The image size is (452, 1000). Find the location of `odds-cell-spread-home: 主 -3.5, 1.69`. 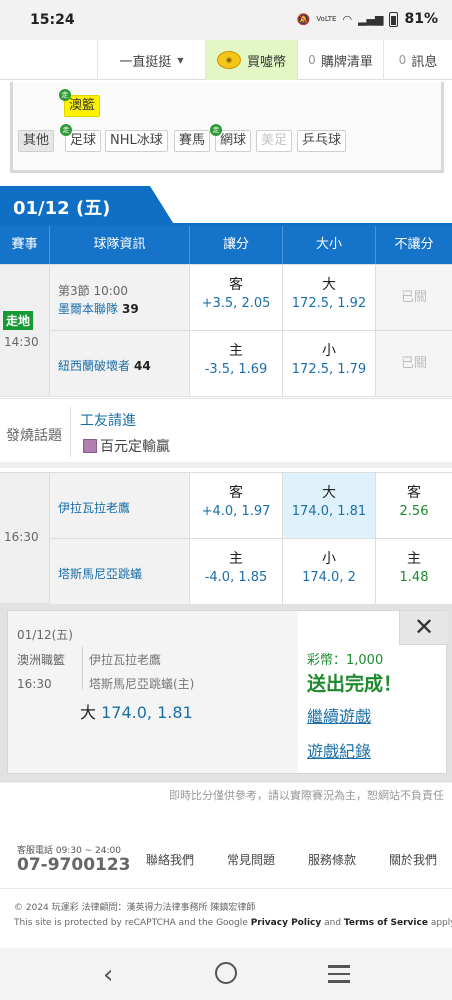

odds-cell-spread-home: 主 -3.5, 1.69 is located at coordinates (236, 364).